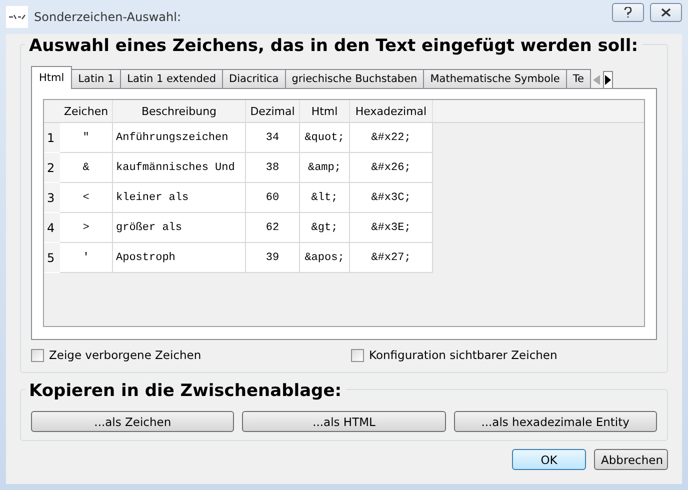 Image resolution: width=688 pixels, height=490 pixels. Describe the element at coordinates (273, 138) in the screenshot. I see `table-cell: 34` at that location.